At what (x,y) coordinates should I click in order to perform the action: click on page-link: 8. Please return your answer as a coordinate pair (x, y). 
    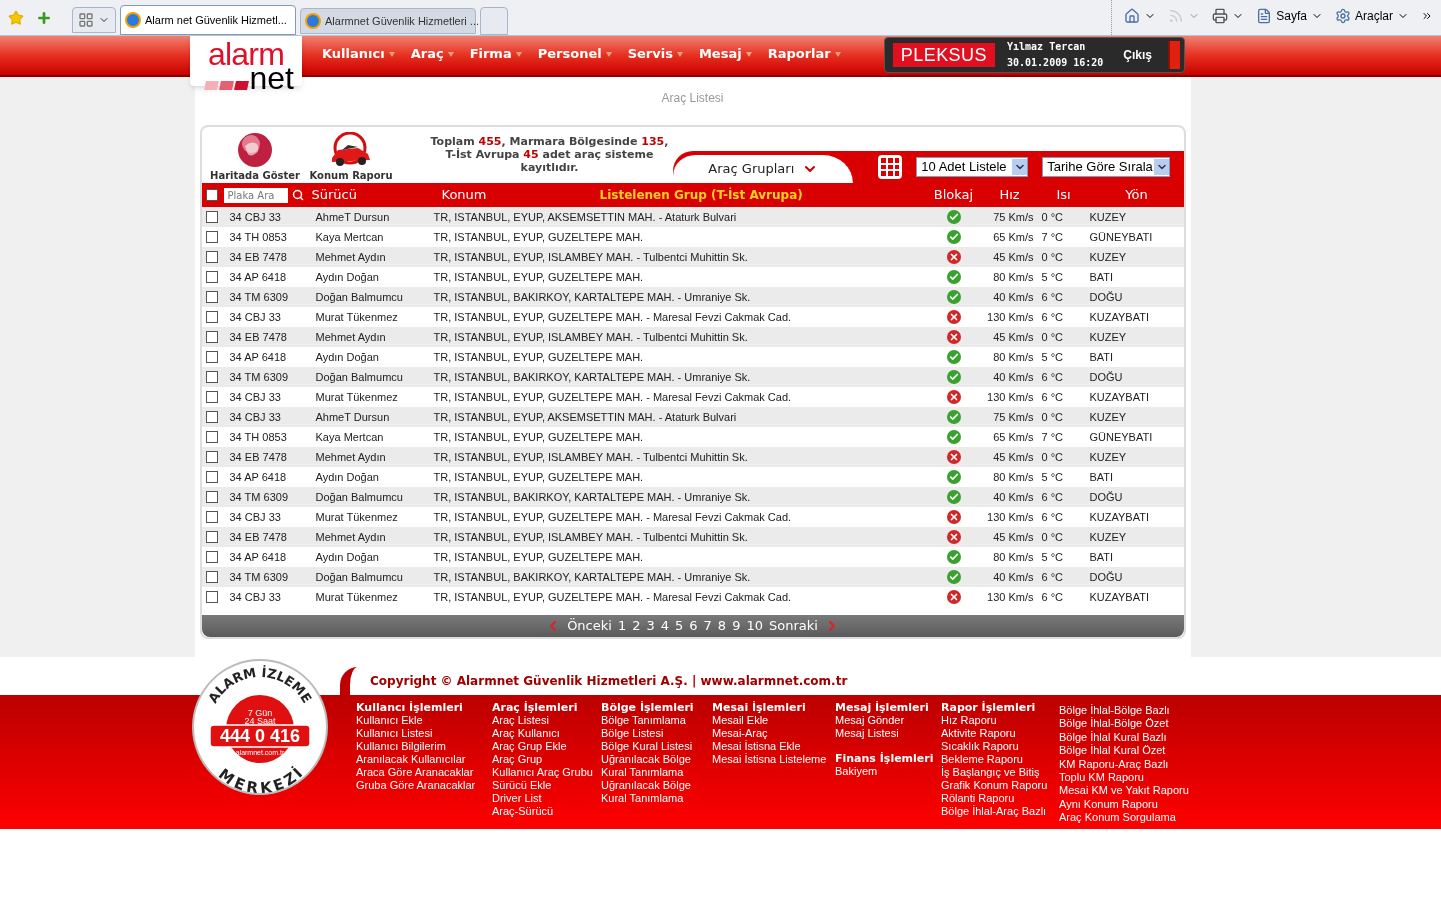
    Looking at the image, I should click on (722, 626).